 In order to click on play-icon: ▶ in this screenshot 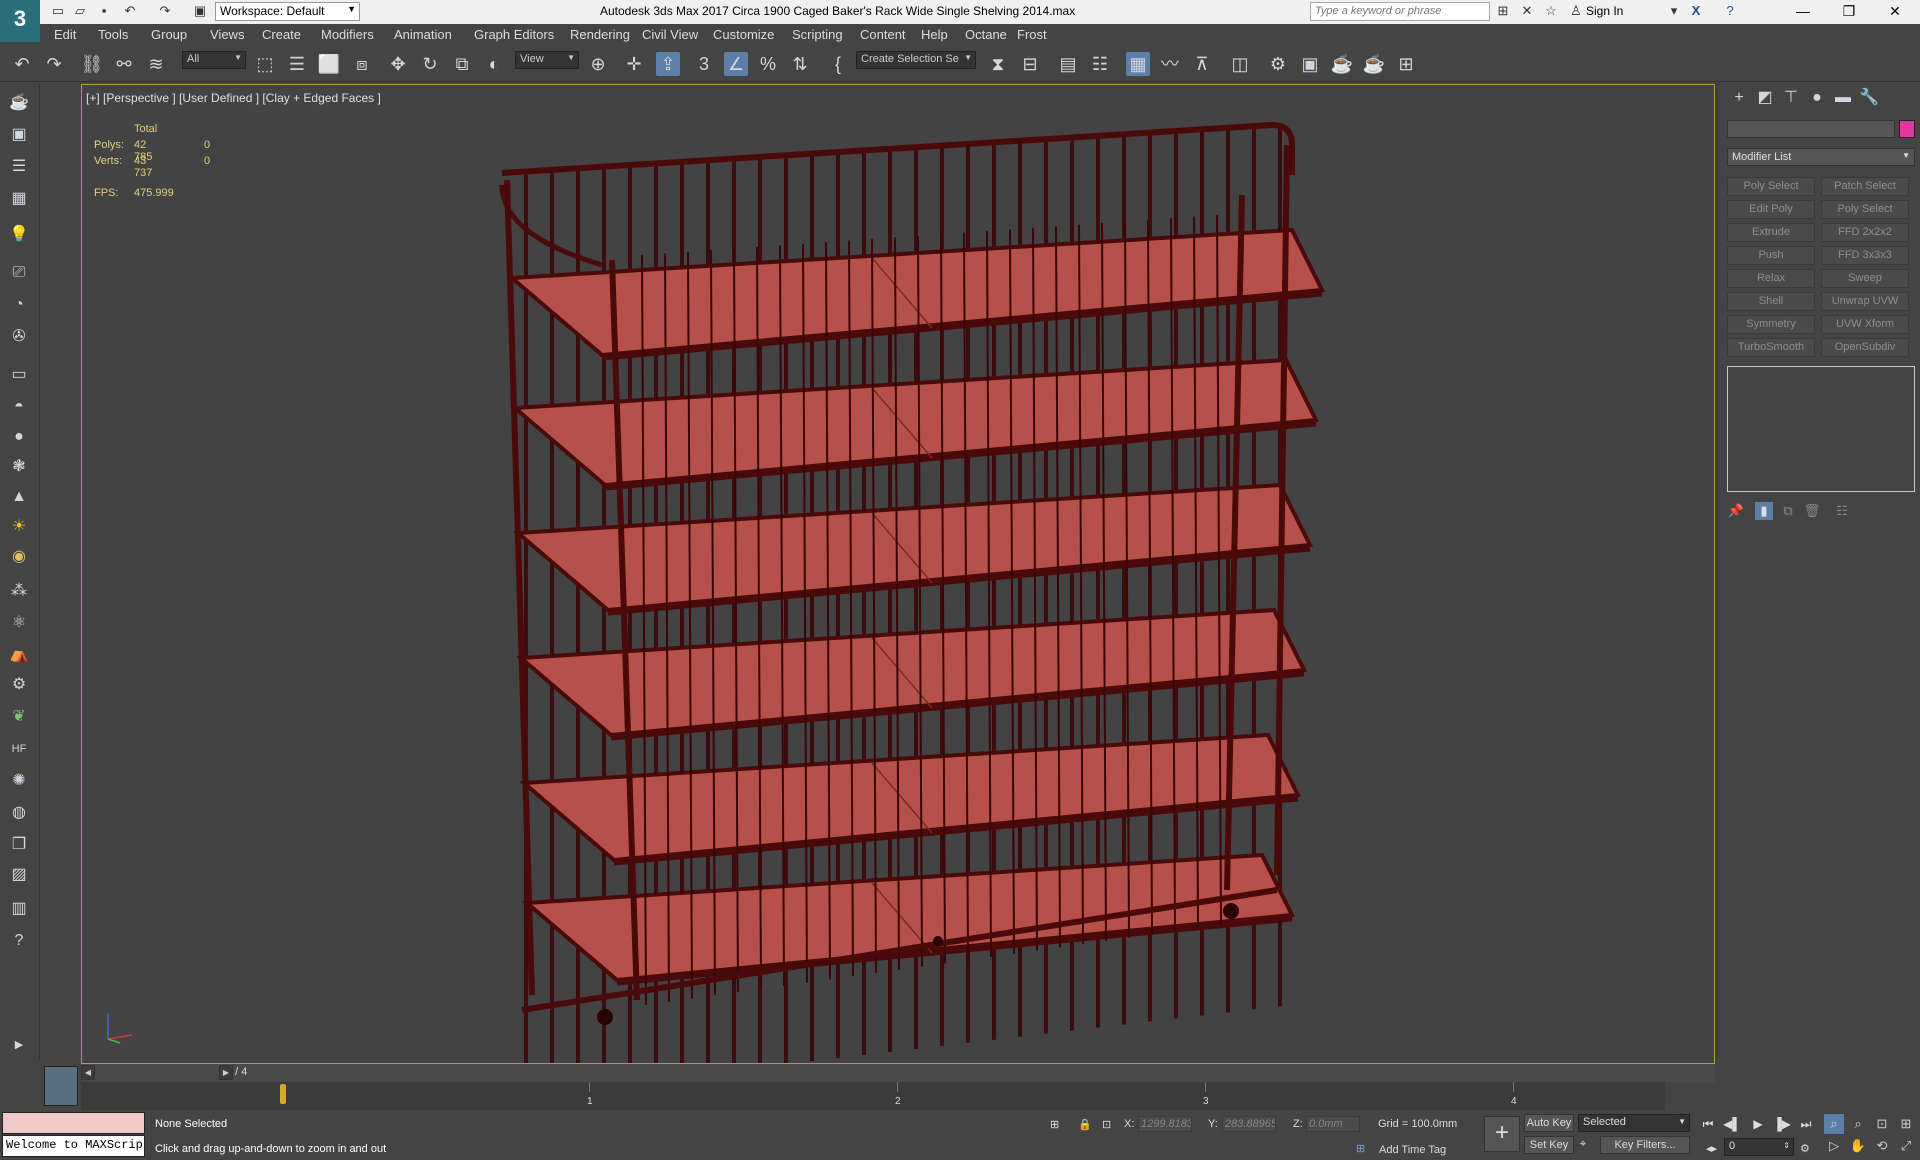, I will do `click(1758, 1124)`.